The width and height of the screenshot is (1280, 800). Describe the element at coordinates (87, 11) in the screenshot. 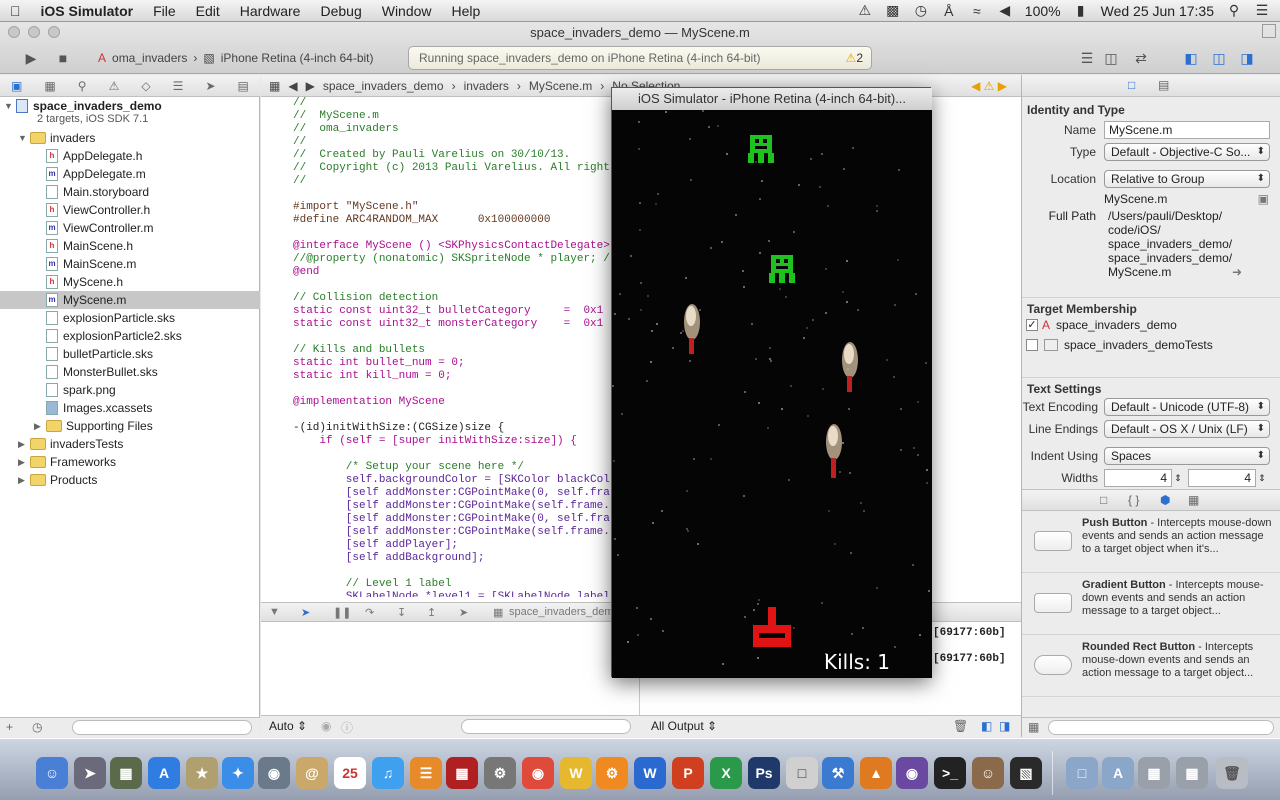

I see `menu-app: iOS Simulator` at that location.